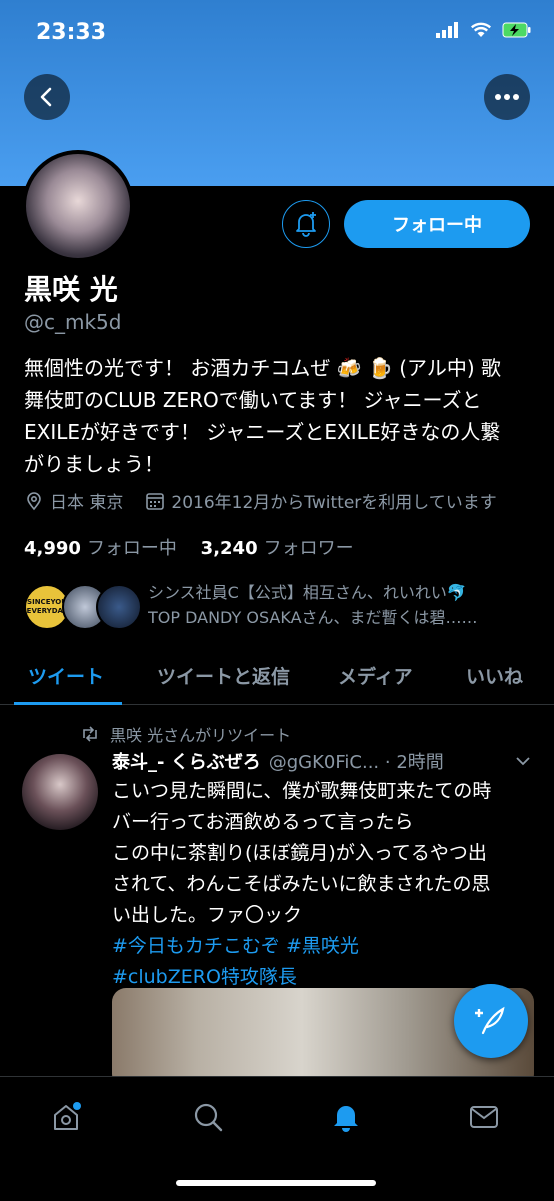  I want to click on bio-line: 無個性の光です！ お酒カチコムぜ 🍻 🍺 (アル中) 歌, so click(262, 368).